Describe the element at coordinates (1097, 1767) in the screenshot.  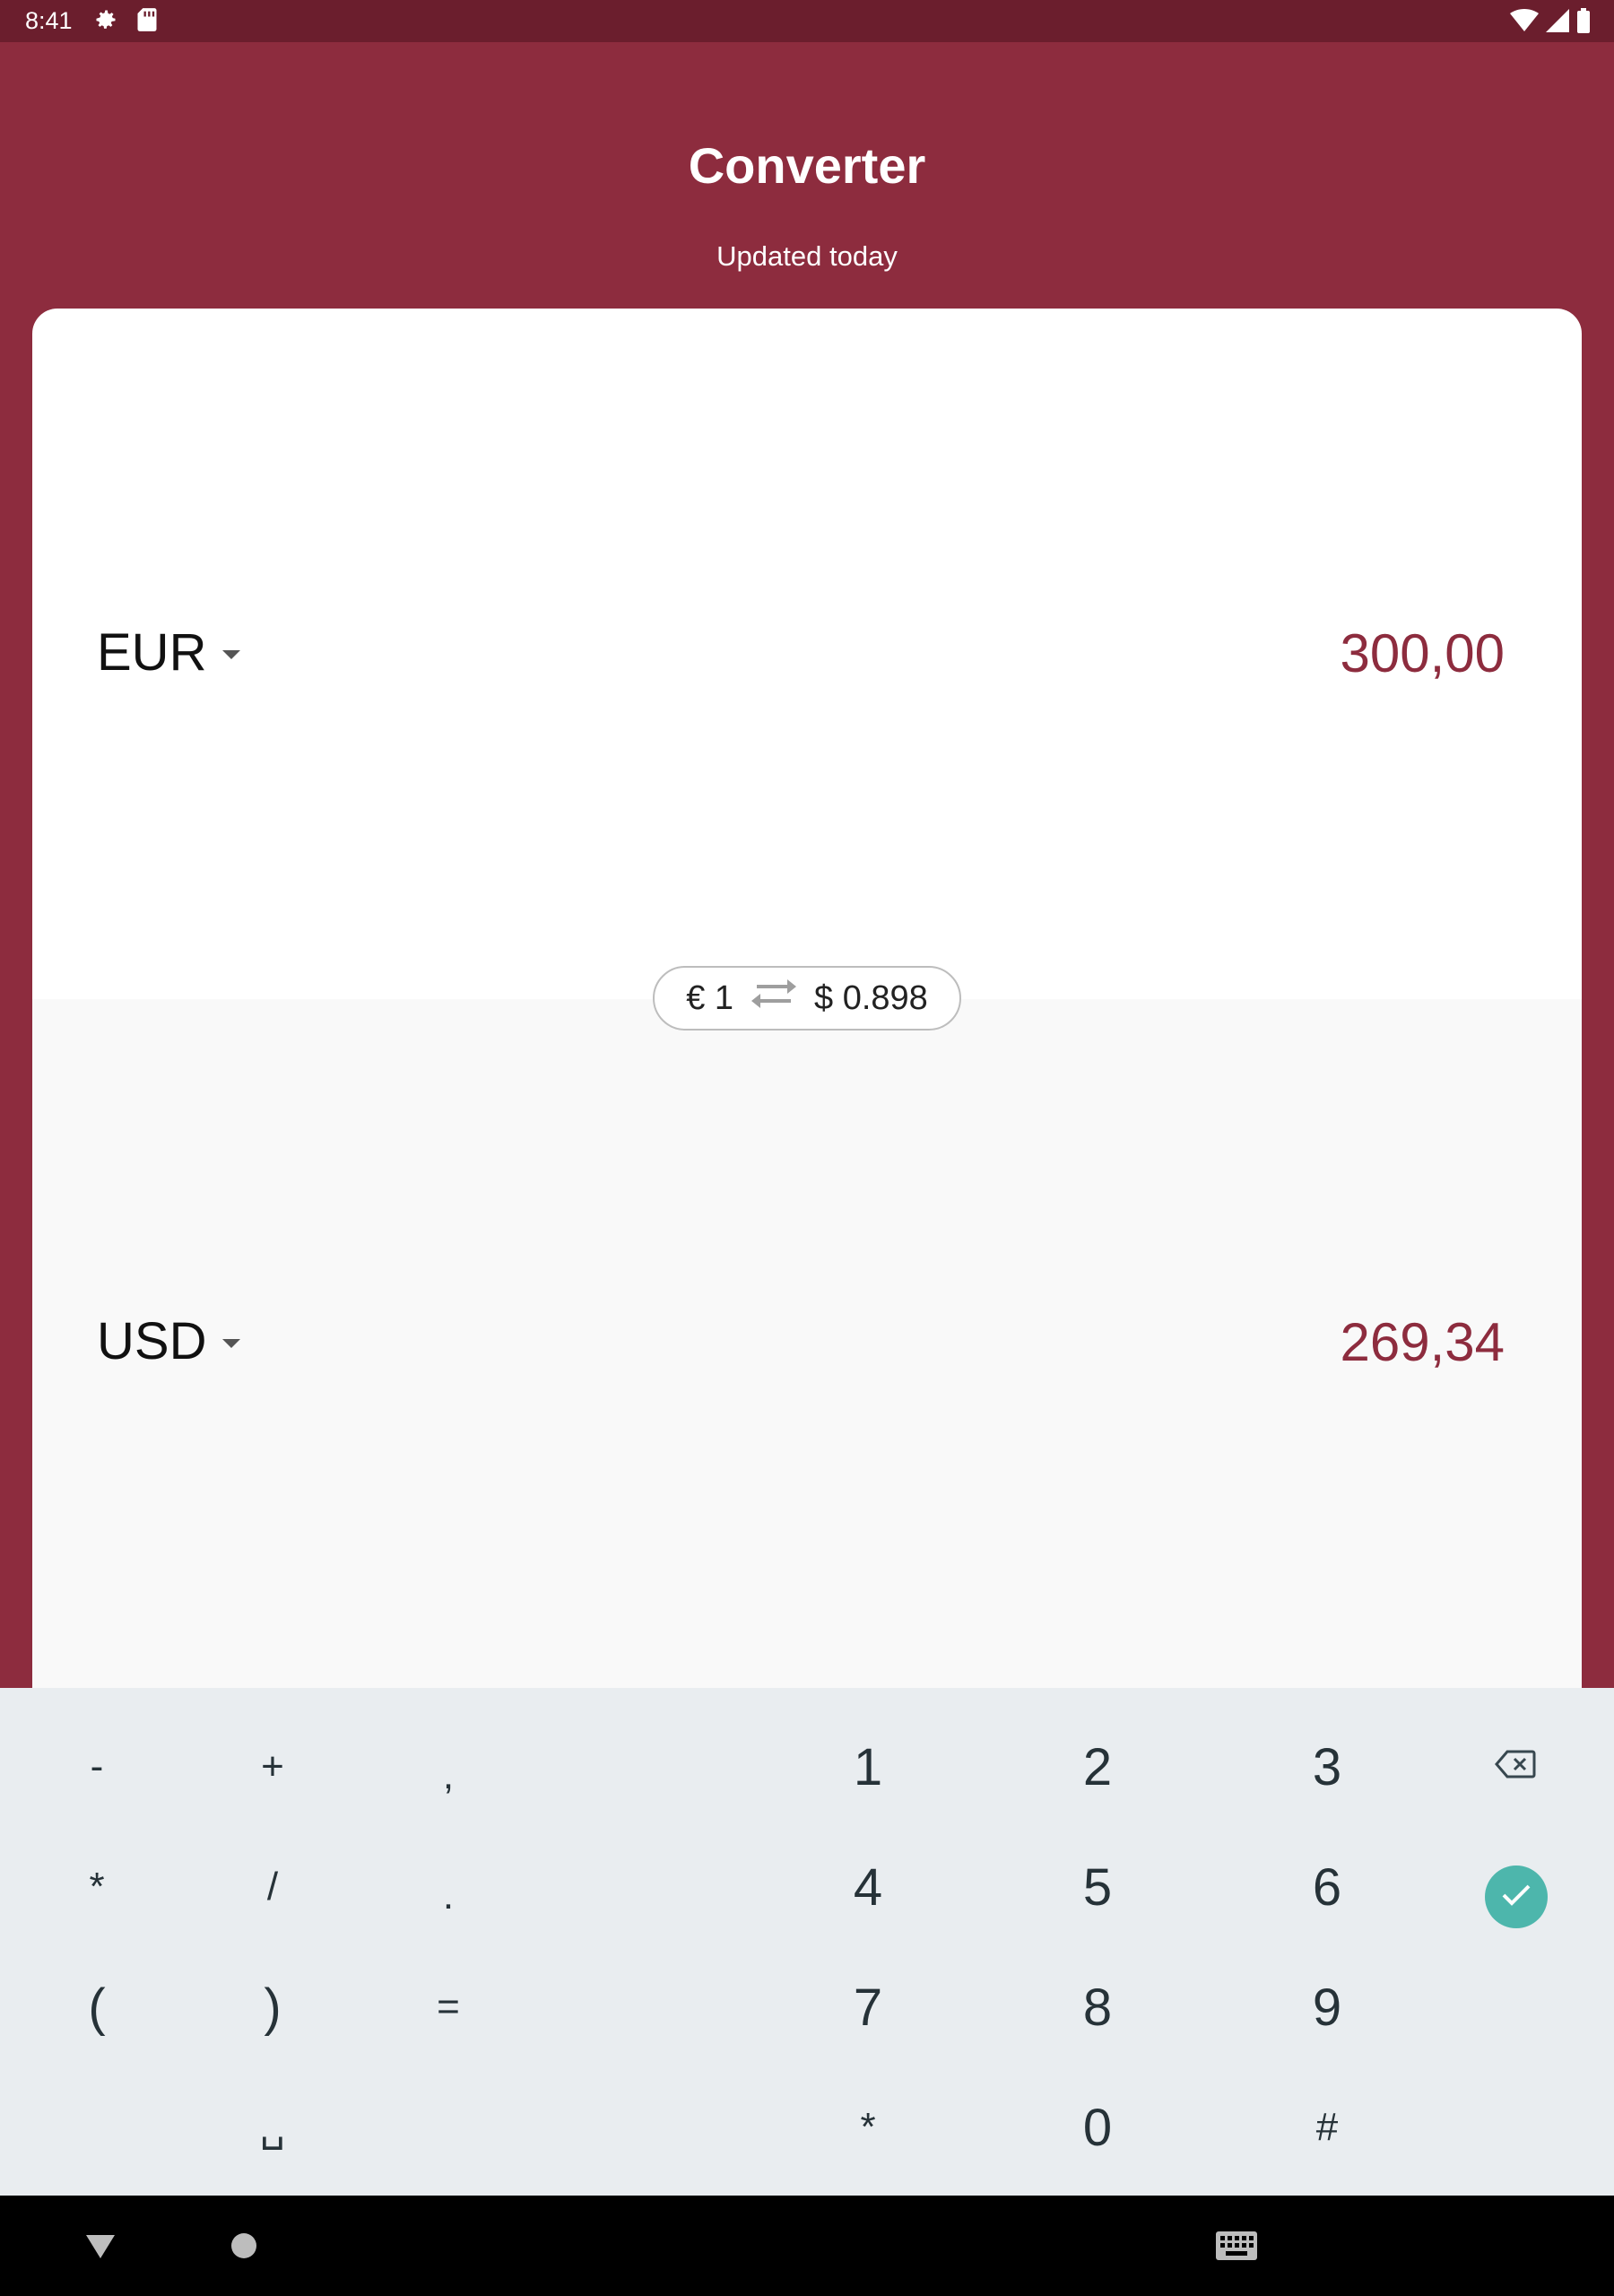
I see `key-2: 2` at that location.